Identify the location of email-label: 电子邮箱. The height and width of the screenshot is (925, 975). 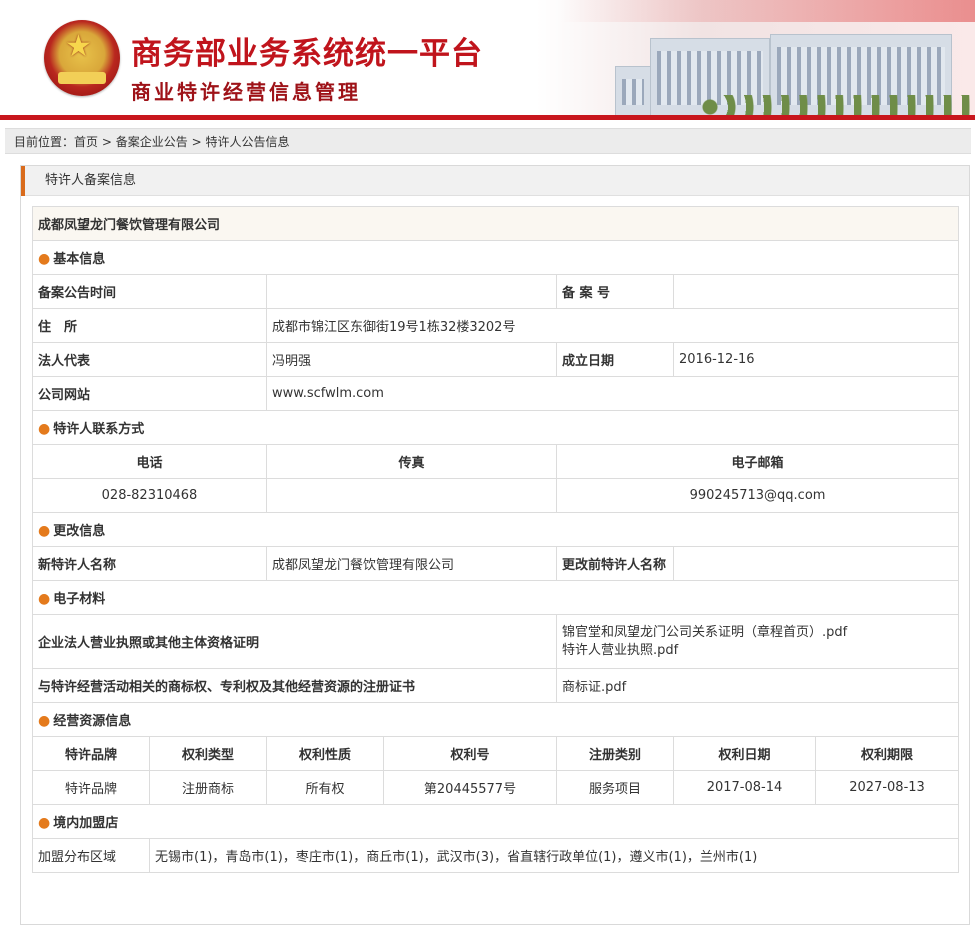
(757, 461).